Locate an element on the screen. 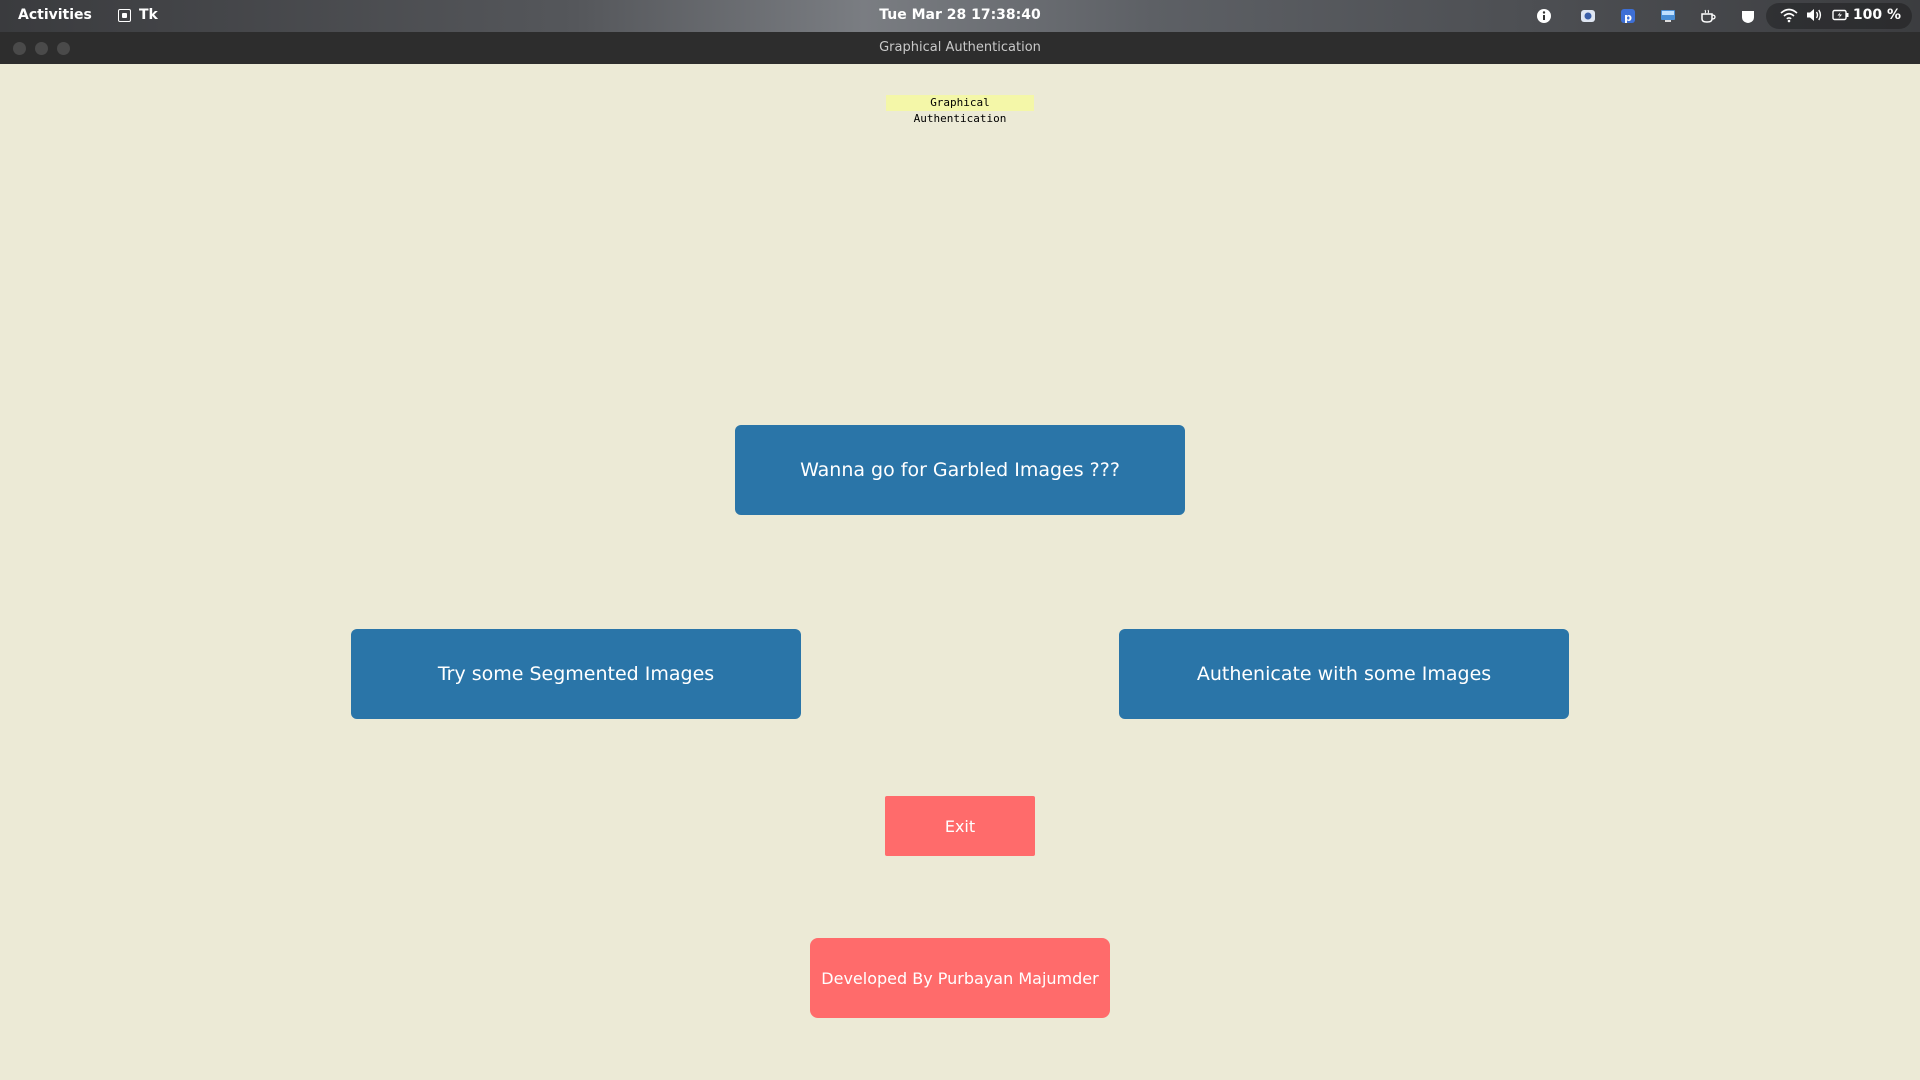  app-title-label: Graphical Authentication is located at coordinates (960, 110).